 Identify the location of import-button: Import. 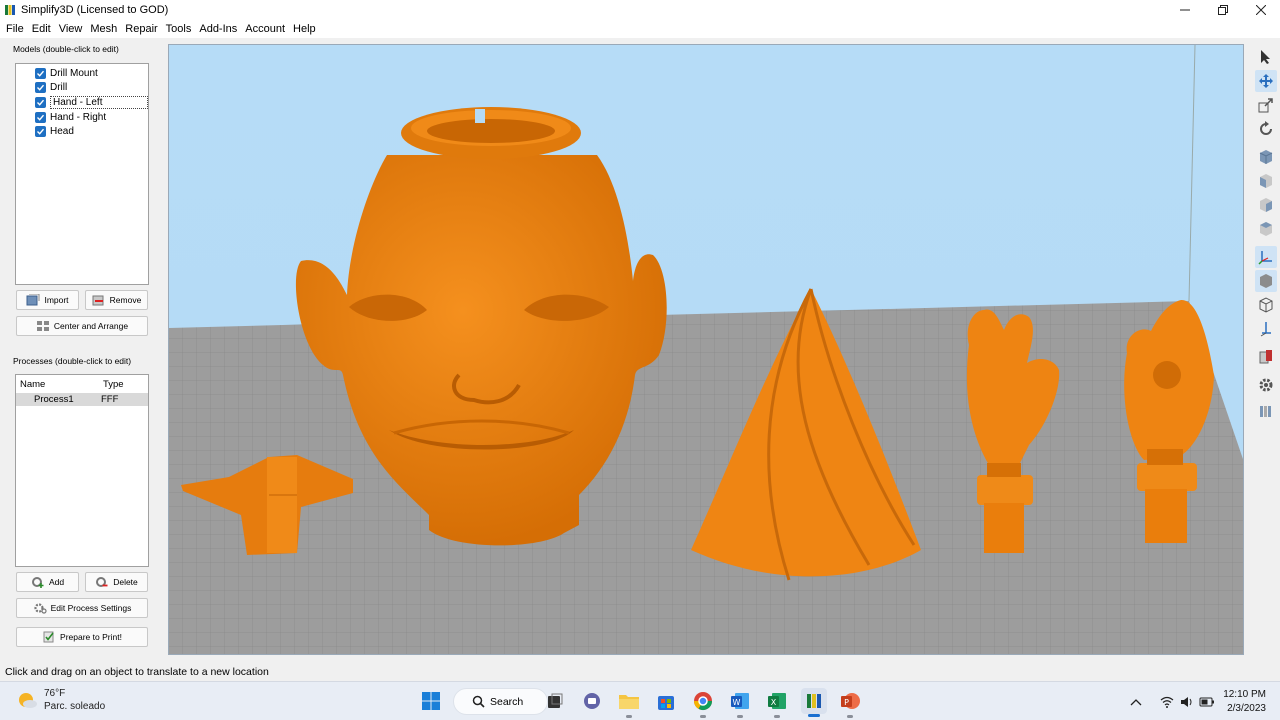
(47, 300).